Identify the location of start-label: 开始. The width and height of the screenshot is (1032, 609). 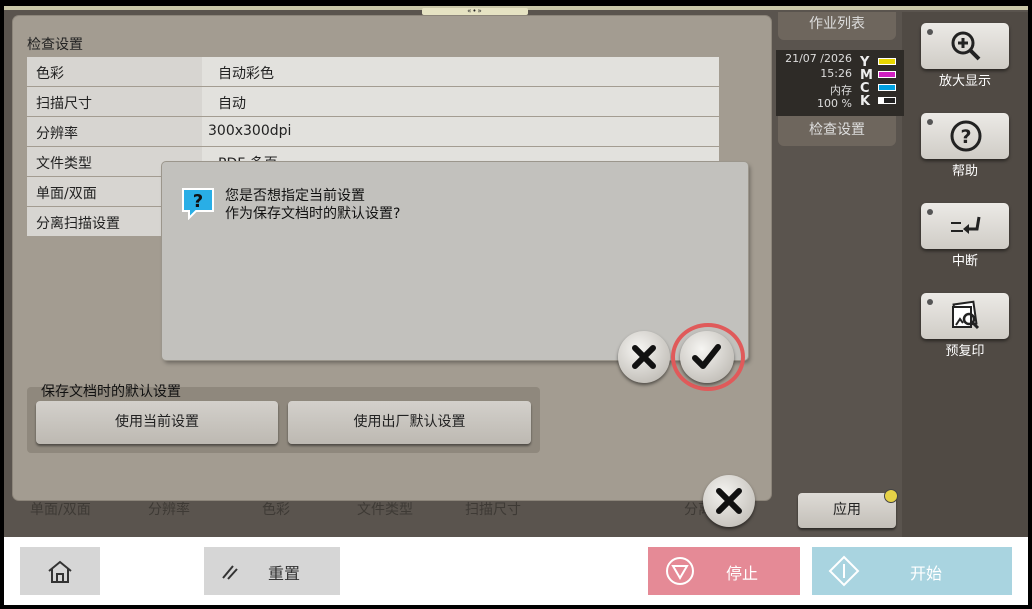
(926, 573).